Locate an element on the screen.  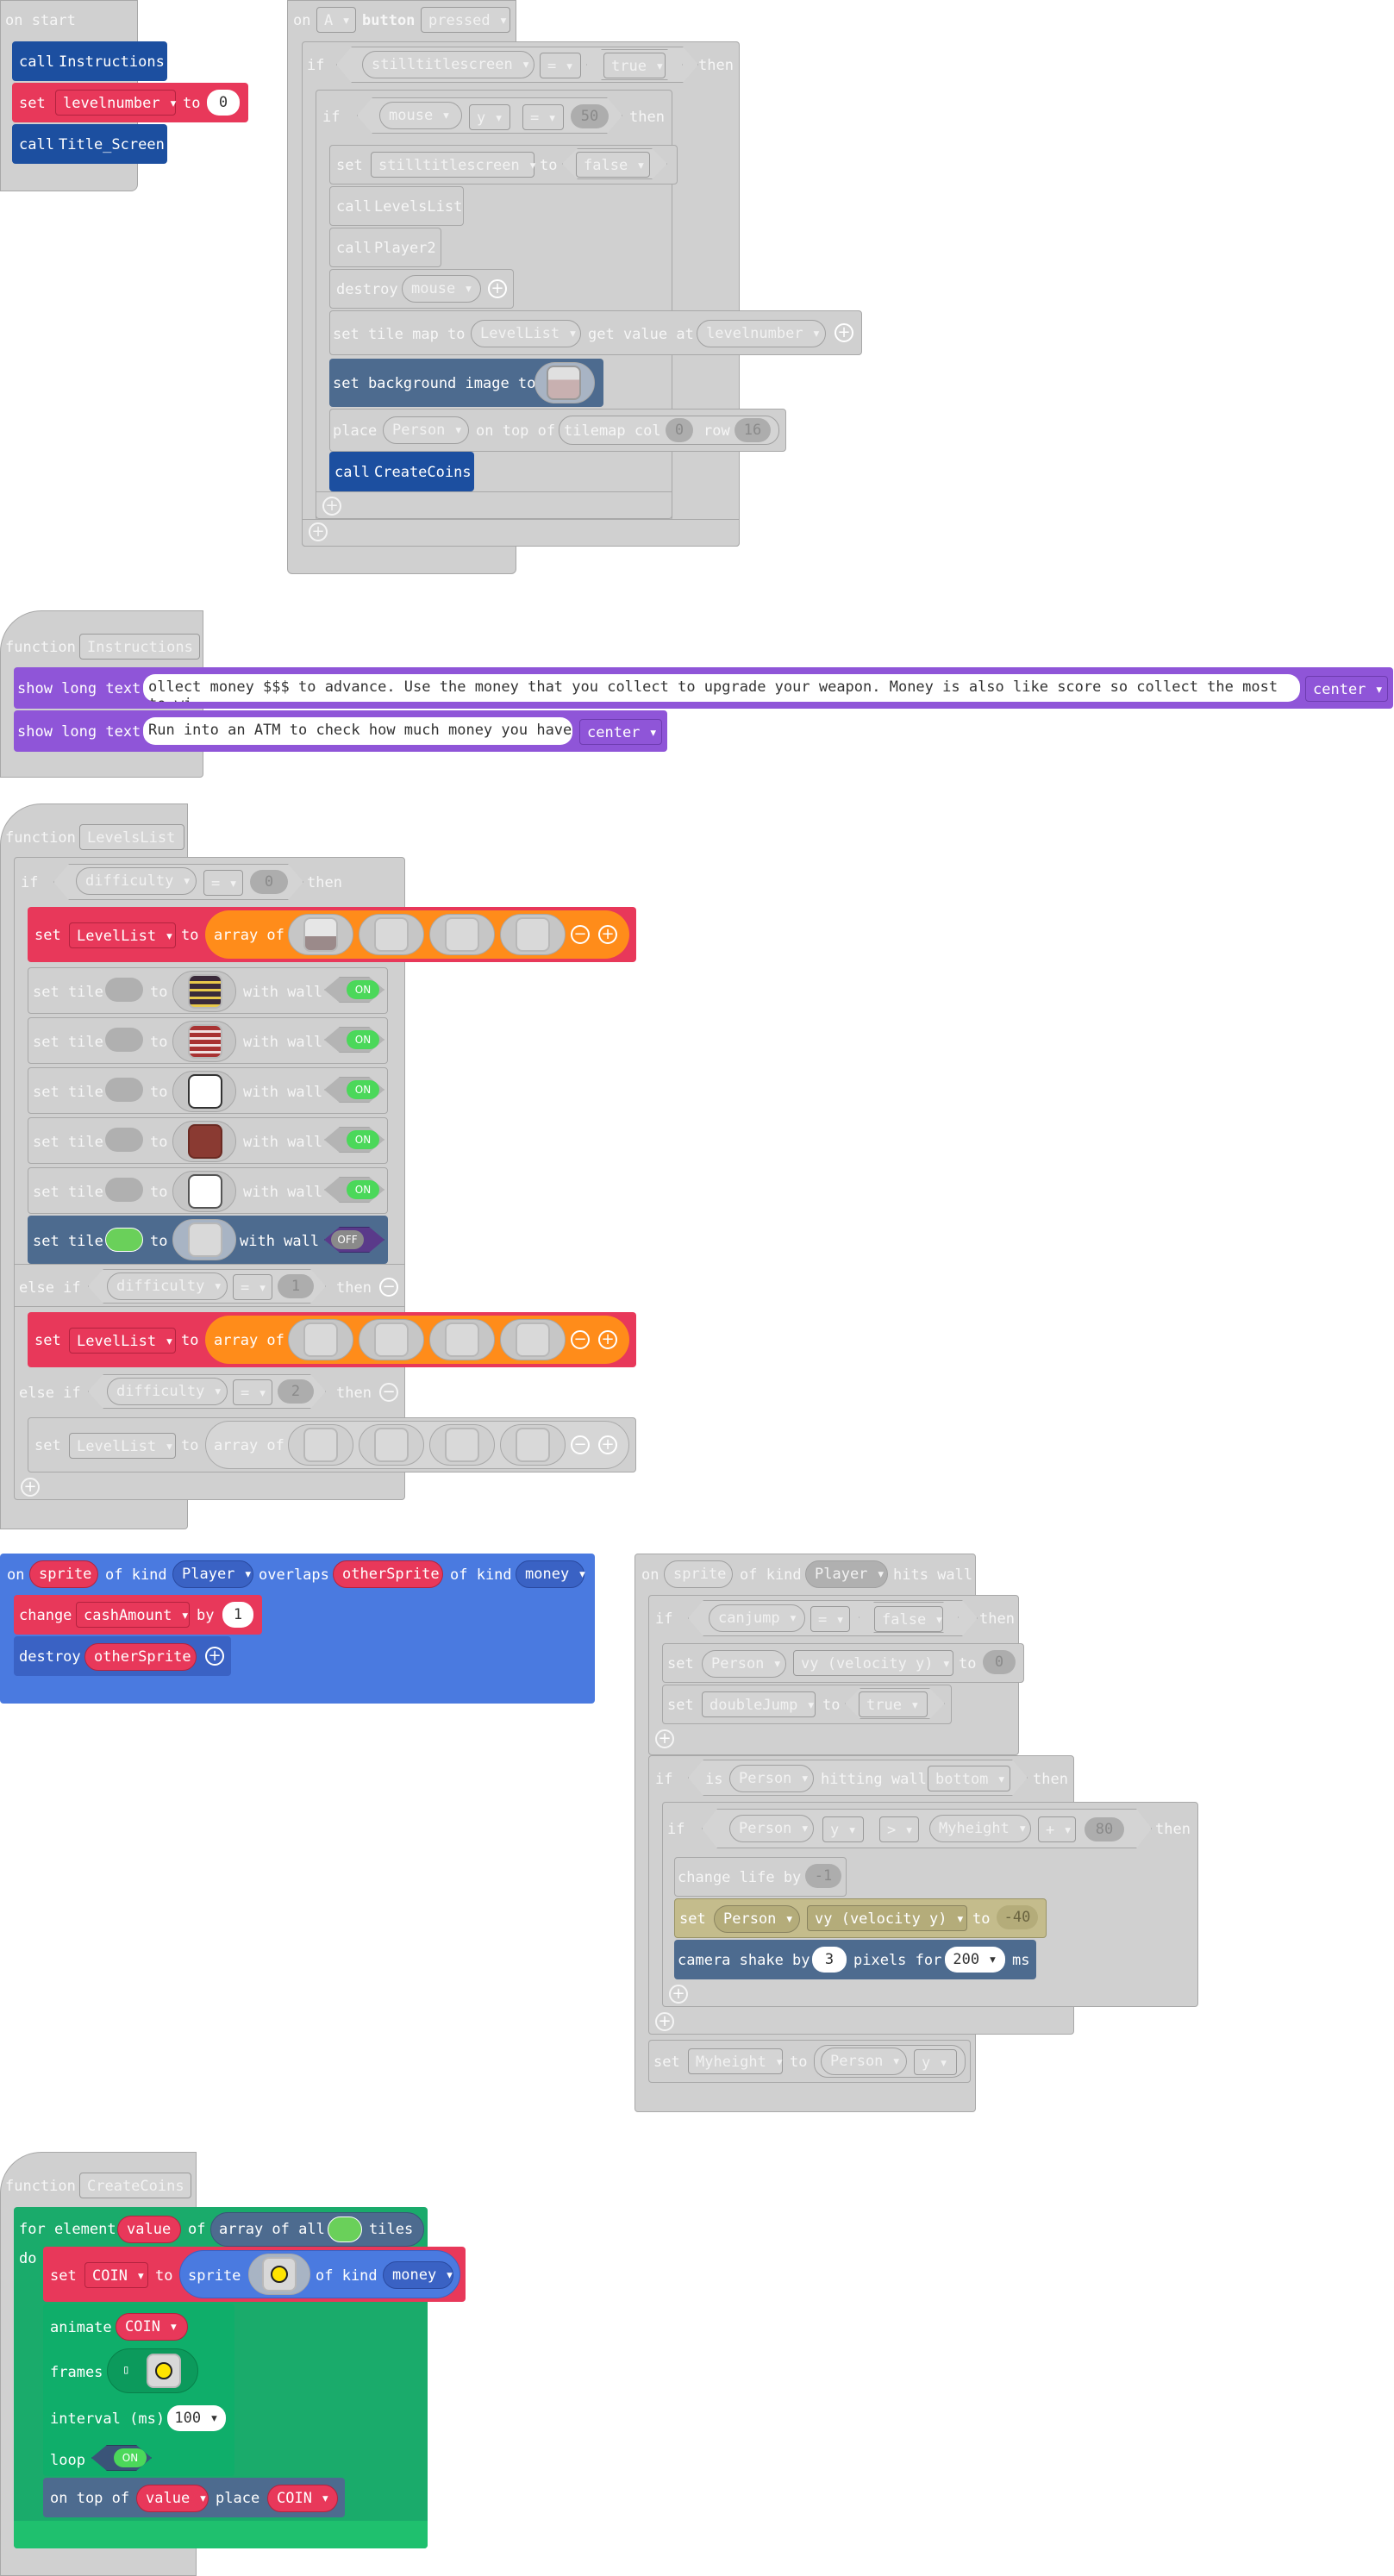
value-var: value ▾ is located at coordinates (172, 2498).